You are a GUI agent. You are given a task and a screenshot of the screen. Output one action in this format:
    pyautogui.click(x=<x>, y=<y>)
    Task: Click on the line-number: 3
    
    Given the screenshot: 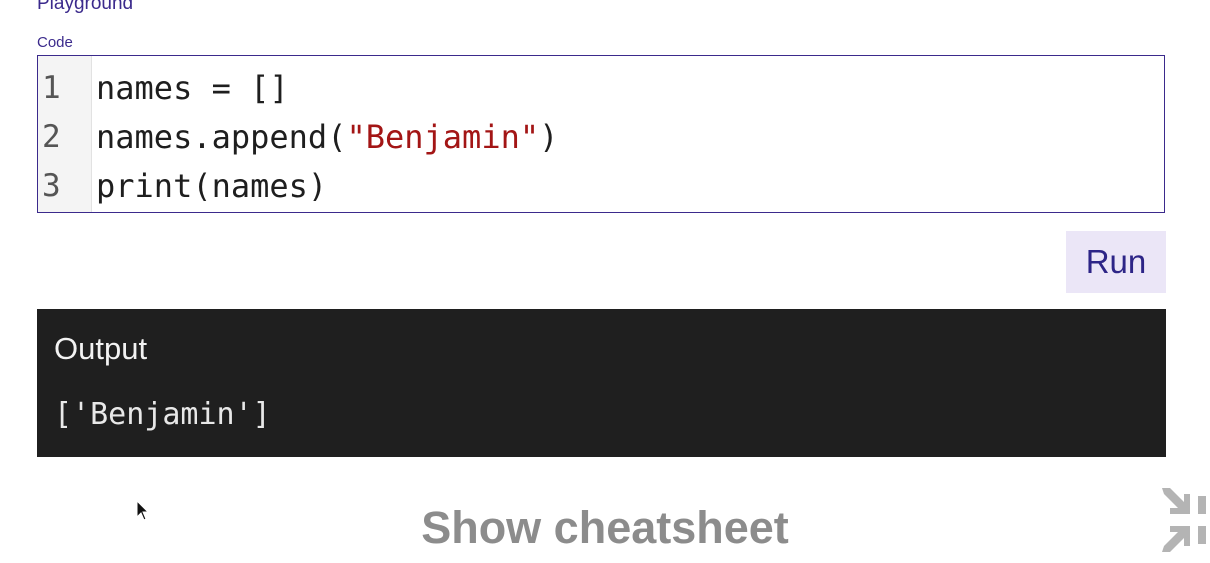 What is the action you would take?
    pyautogui.click(x=51, y=186)
    